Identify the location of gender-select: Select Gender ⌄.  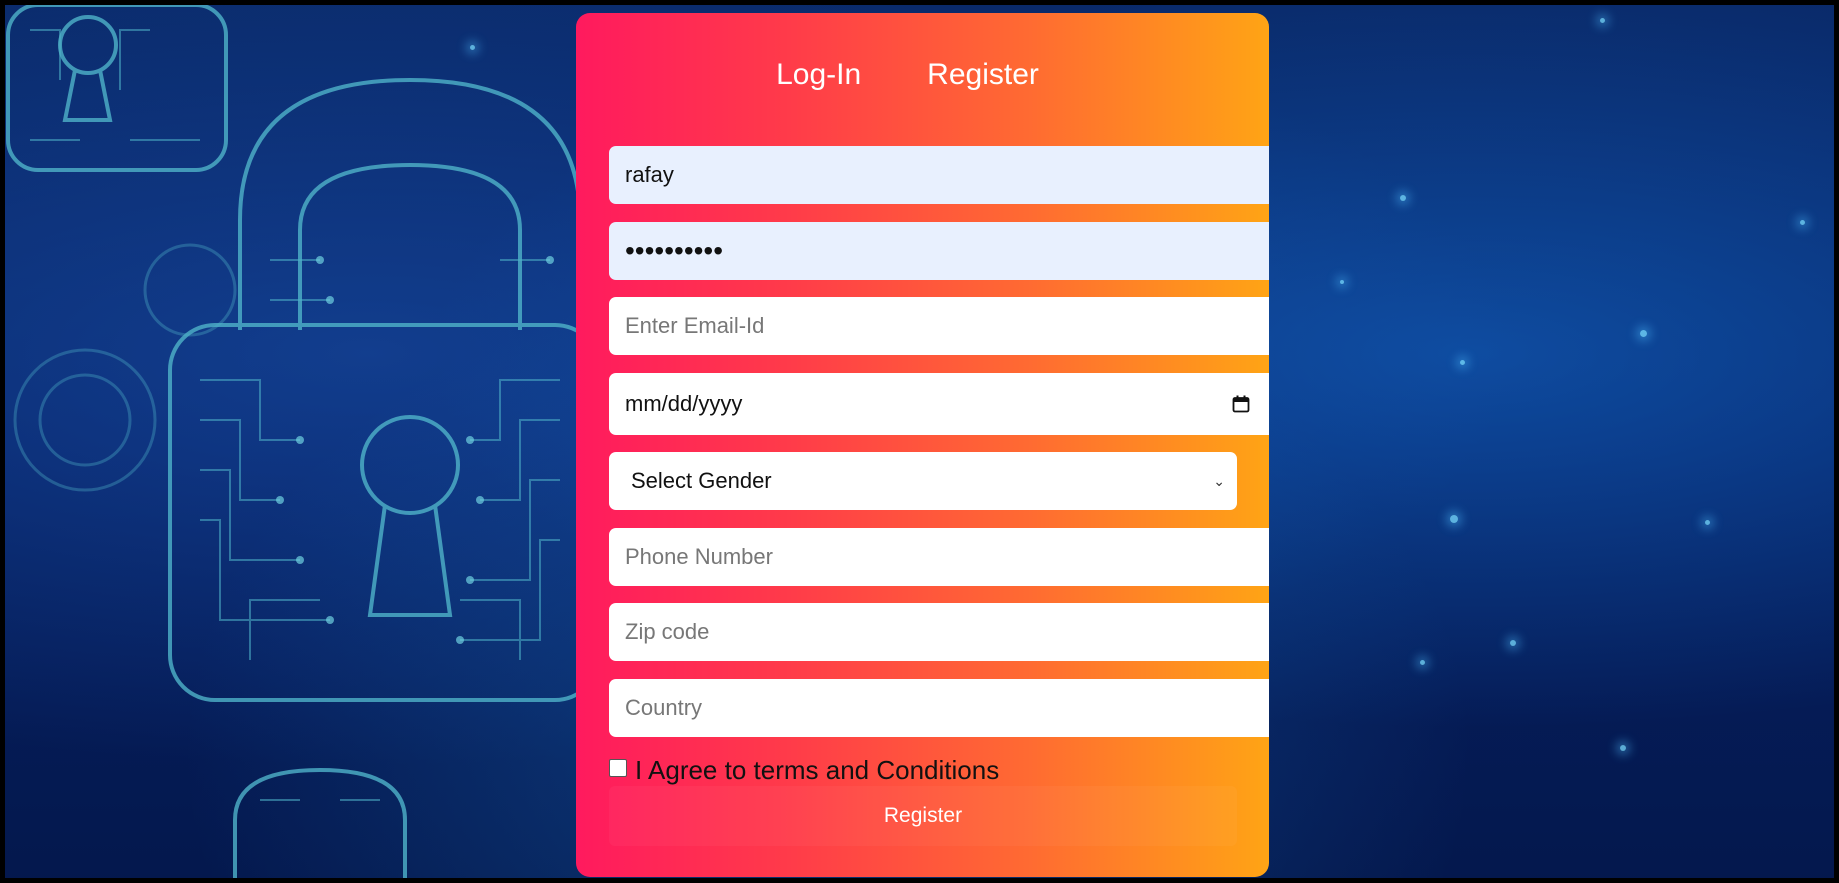
(923, 481).